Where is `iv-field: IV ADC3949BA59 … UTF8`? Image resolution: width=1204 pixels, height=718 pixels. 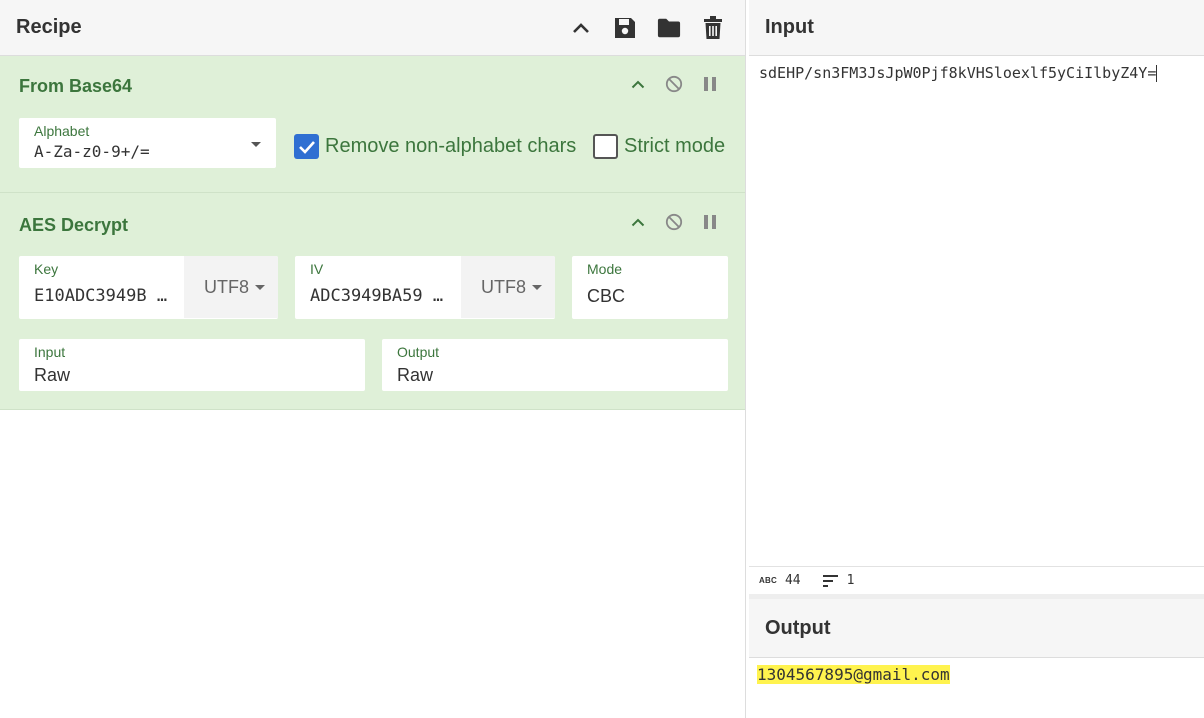
iv-field: IV ADC3949BA59 … UTF8 is located at coordinates (425, 287).